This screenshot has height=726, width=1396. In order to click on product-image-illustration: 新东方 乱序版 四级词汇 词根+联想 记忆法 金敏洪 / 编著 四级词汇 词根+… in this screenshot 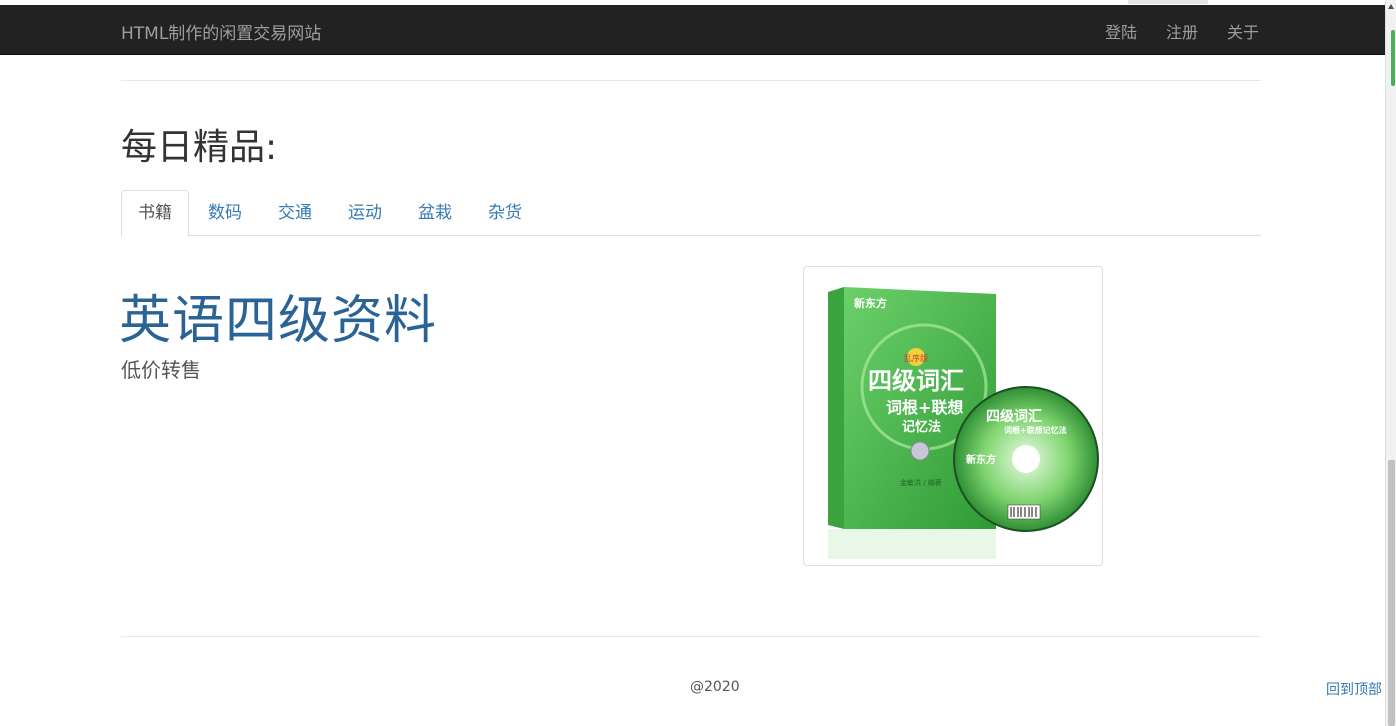, I will do `click(963, 423)`.